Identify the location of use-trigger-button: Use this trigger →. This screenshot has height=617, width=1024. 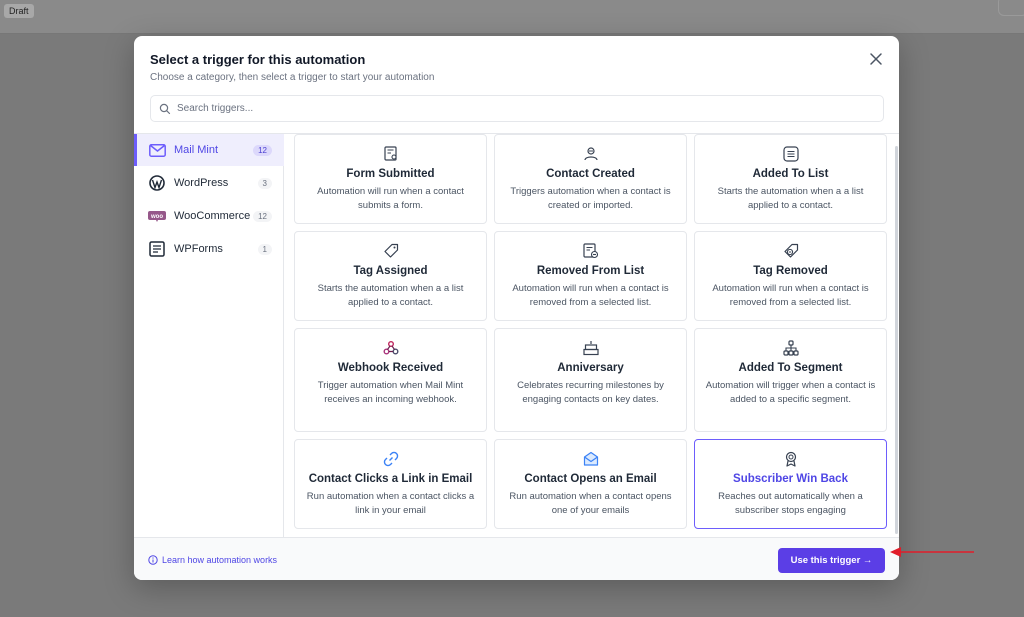
(831, 560).